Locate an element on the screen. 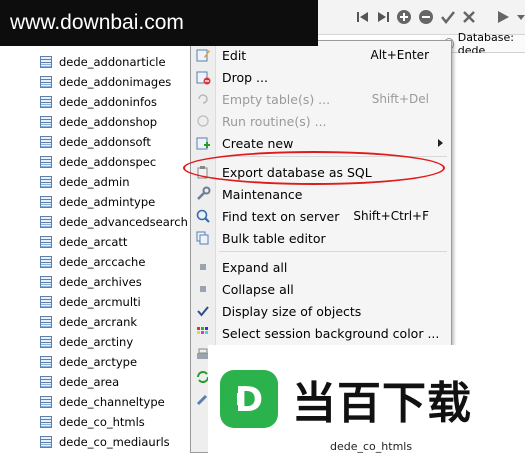 This screenshot has height=453, width=525. tree-item: dede_arccache is located at coordinates (92, 262).